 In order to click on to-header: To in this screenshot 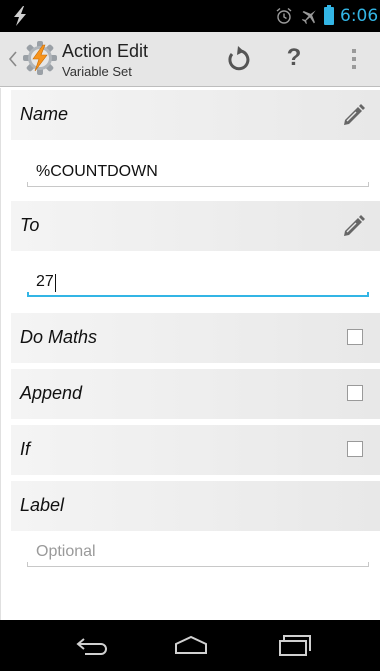, I will do `click(195, 226)`.